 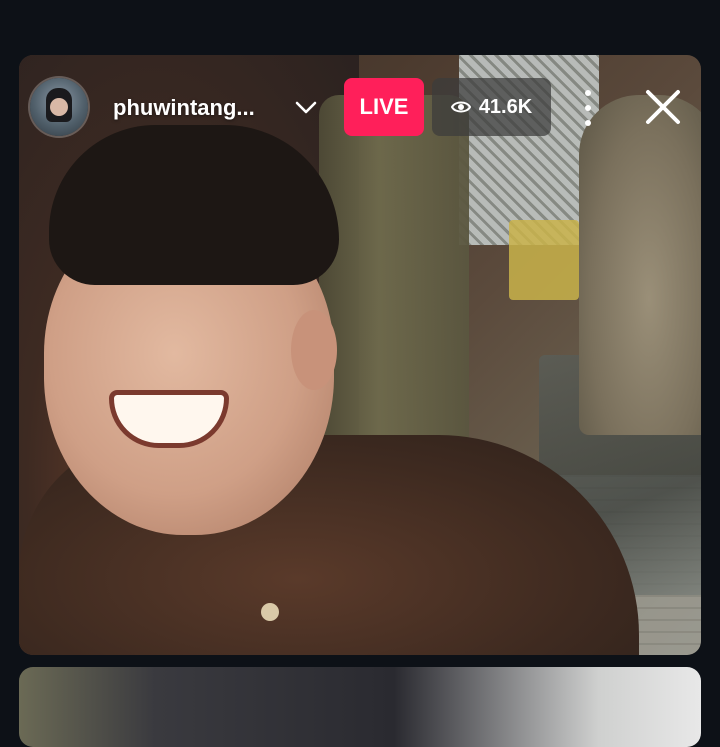 I want to click on video-background-person, so click(x=640, y=265).